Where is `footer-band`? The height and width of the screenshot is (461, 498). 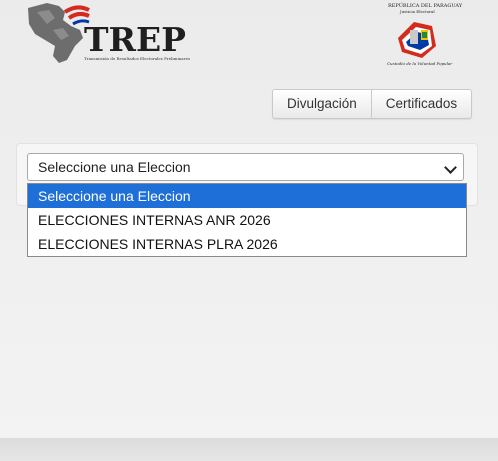 footer-band is located at coordinates (249, 449).